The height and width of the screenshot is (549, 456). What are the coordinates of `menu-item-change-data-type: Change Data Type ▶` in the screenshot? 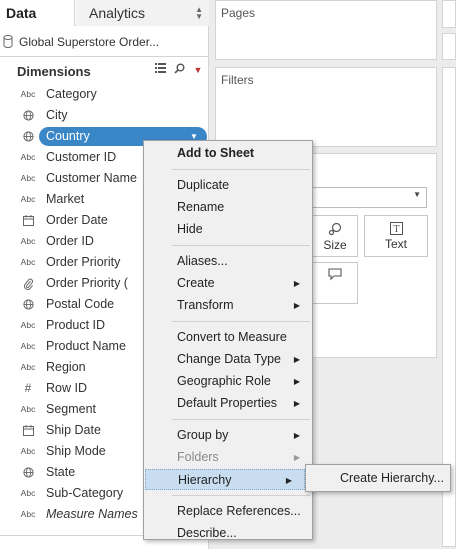 It's located at (228, 359).